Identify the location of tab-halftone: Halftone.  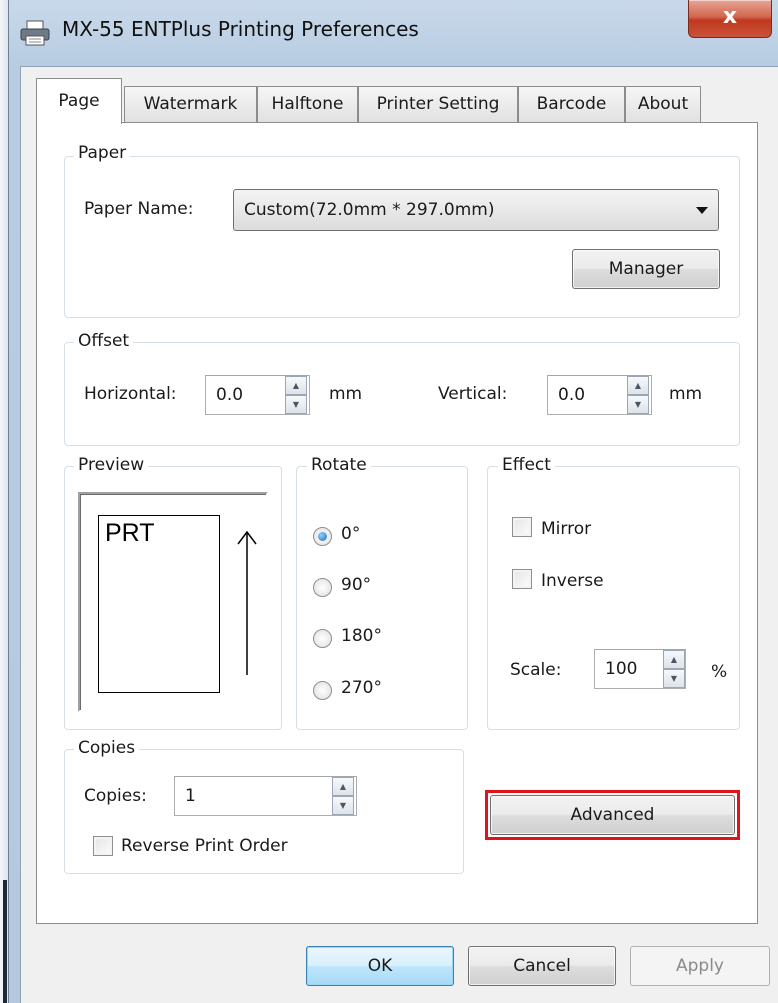
(307, 104).